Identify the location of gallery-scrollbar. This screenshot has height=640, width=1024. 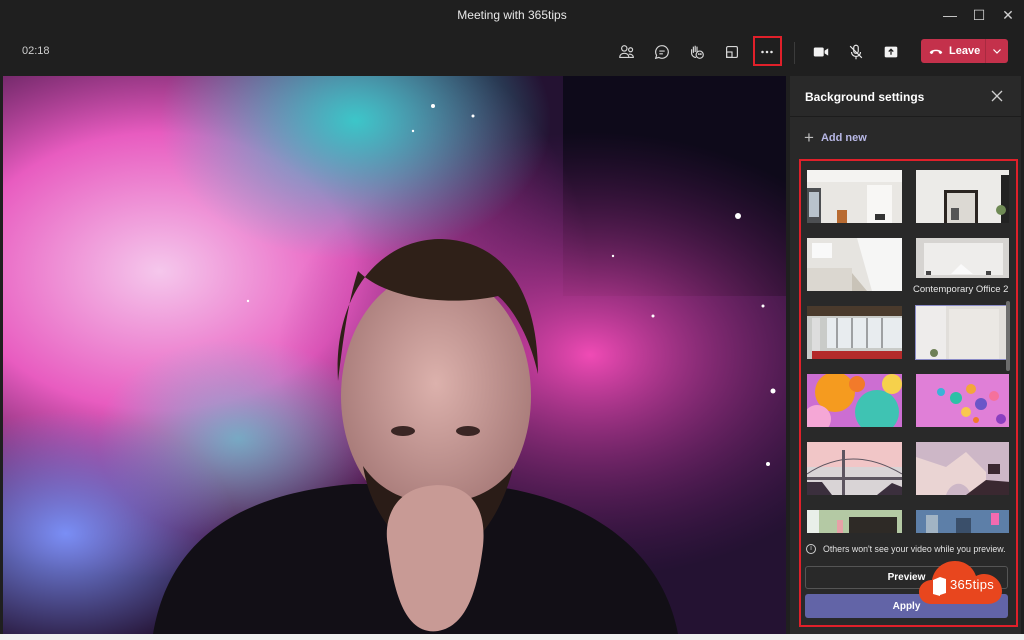
(1008, 336).